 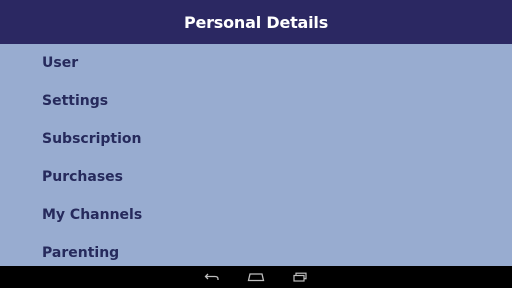 What do you see at coordinates (256, 63) in the screenshot?
I see `menu-item-user: User` at bounding box center [256, 63].